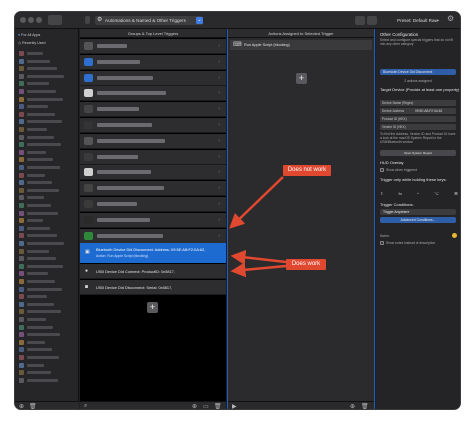  Describe the element at coordinates (400, 194) in the screenshot. I see `fn-key-icon: fn` at that location.